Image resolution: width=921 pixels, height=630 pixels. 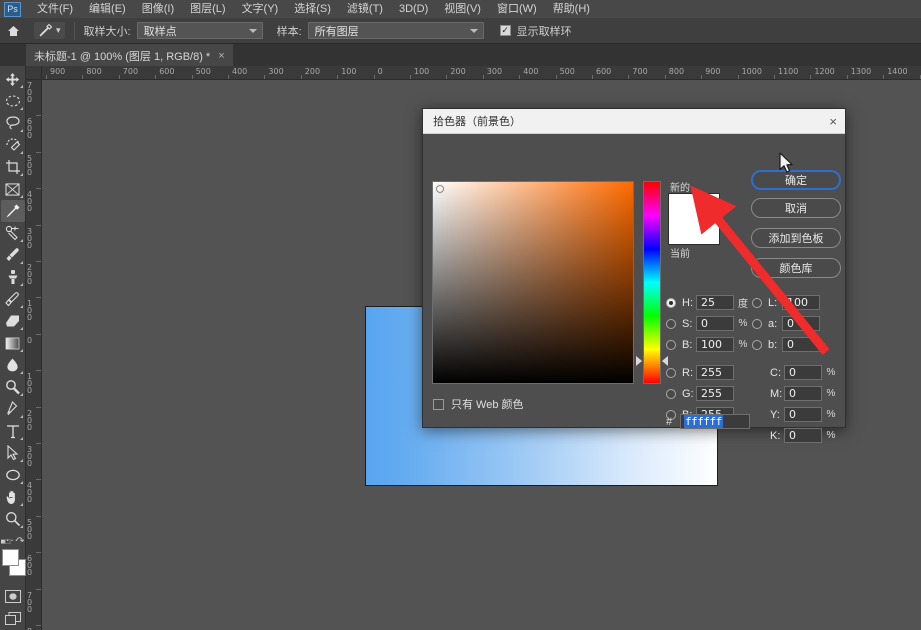 What do you see at coordinates (517, 9) in the screenshot?
I see `menu-item-window: 窗口(W)` at bounding box center [517, 9].